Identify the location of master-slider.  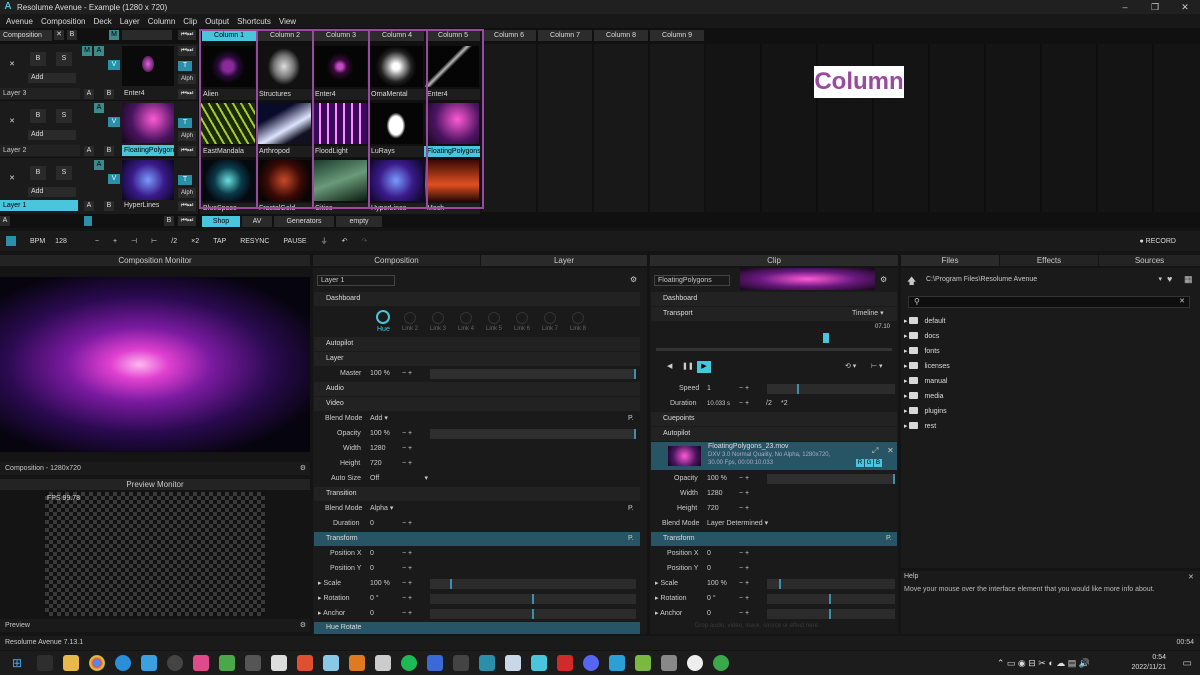
(533, 374).